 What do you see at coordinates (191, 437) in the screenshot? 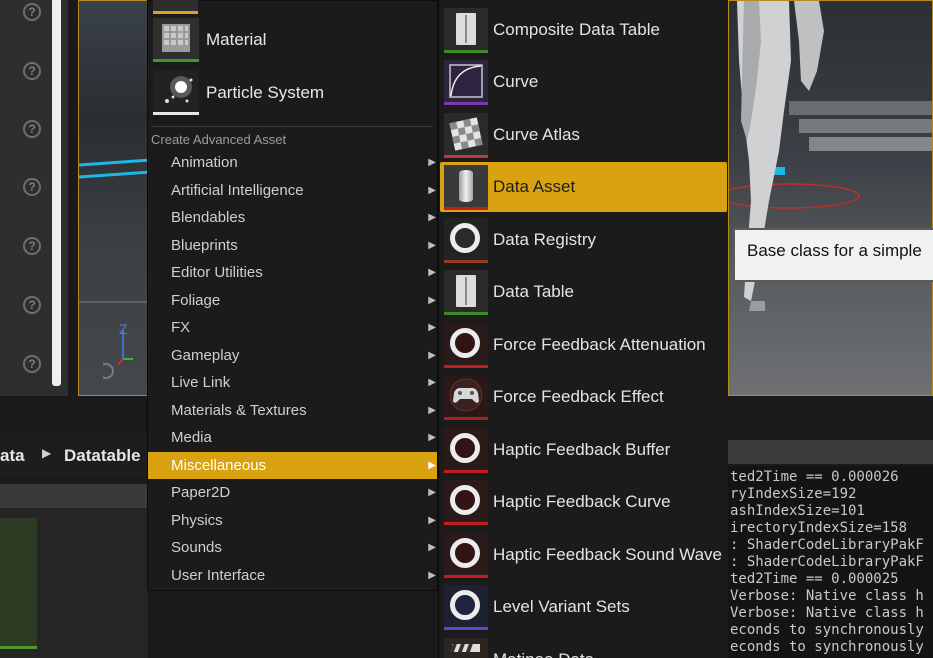
I see `menu-category-label: Media` at bounding box center [191, 437].